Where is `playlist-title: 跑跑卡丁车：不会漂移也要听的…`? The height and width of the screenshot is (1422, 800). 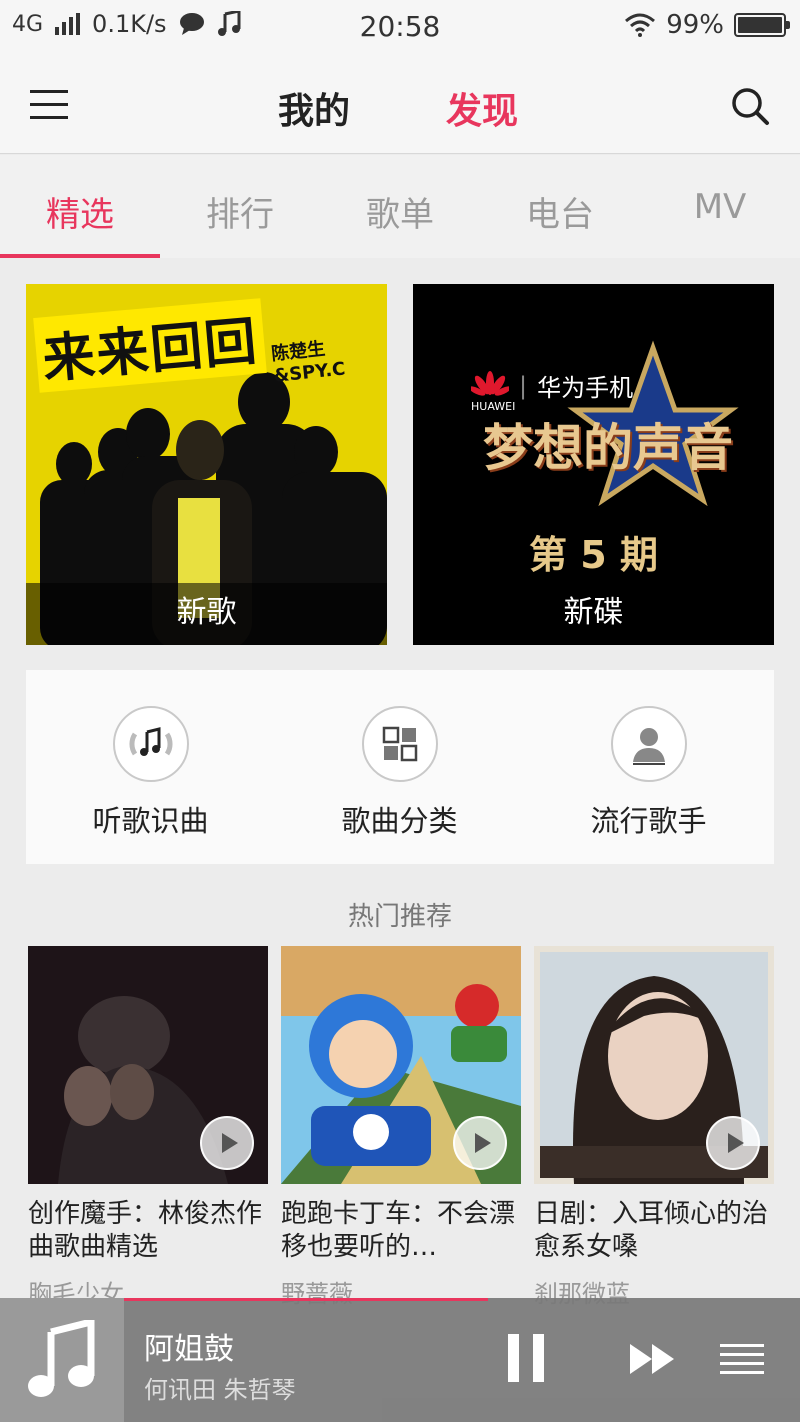 playlist-title: 跑跑卡丁车：不会漂移也要听的… is located at coordinates (398, 1230).